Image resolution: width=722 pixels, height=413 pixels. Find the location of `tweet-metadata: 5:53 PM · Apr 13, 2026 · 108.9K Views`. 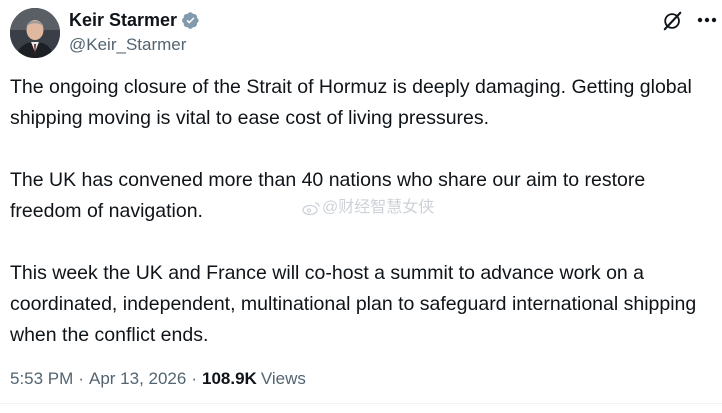

tweet-metadata: 5:53 PM · Apr 13, 2026 · 108.9K Views is located at coordinates (158, 379).